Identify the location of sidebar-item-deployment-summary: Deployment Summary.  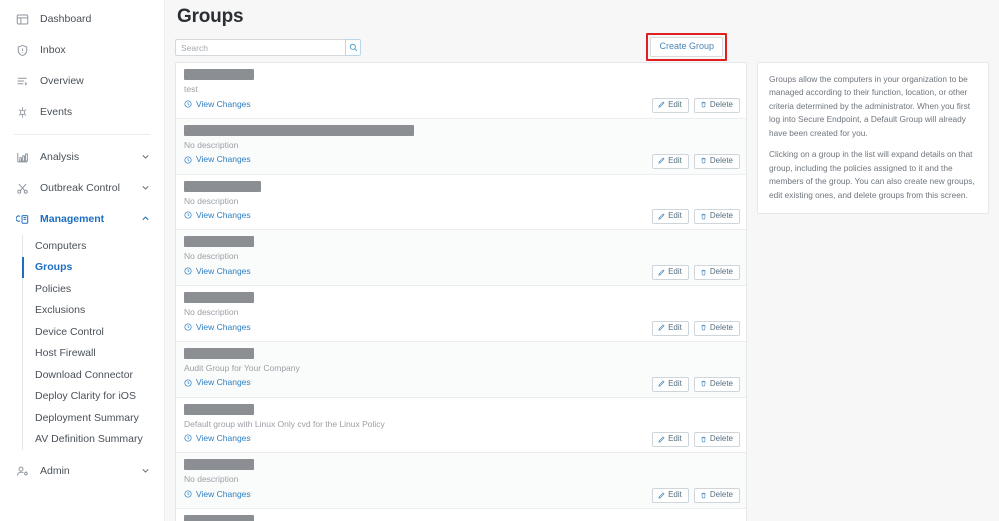
(93, 418).